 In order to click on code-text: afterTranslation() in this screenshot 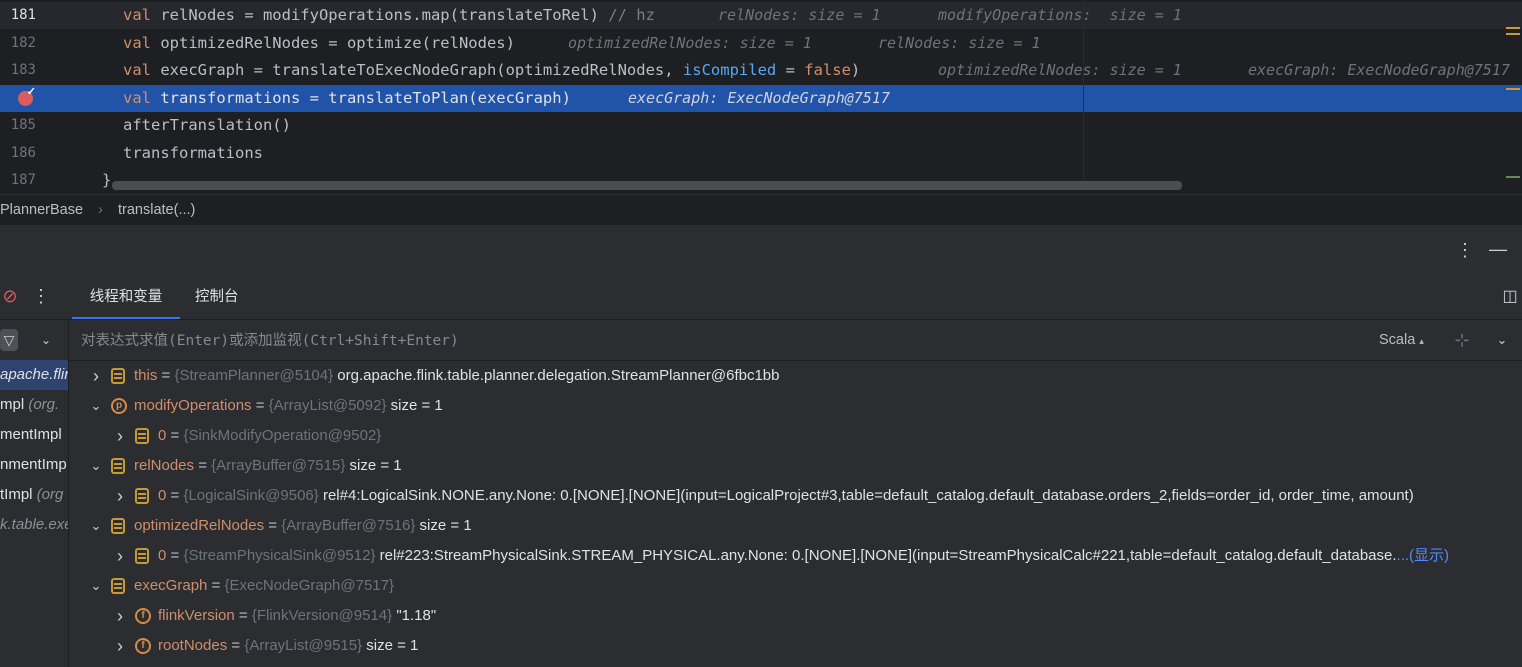, I will do `click(207, 125)`.